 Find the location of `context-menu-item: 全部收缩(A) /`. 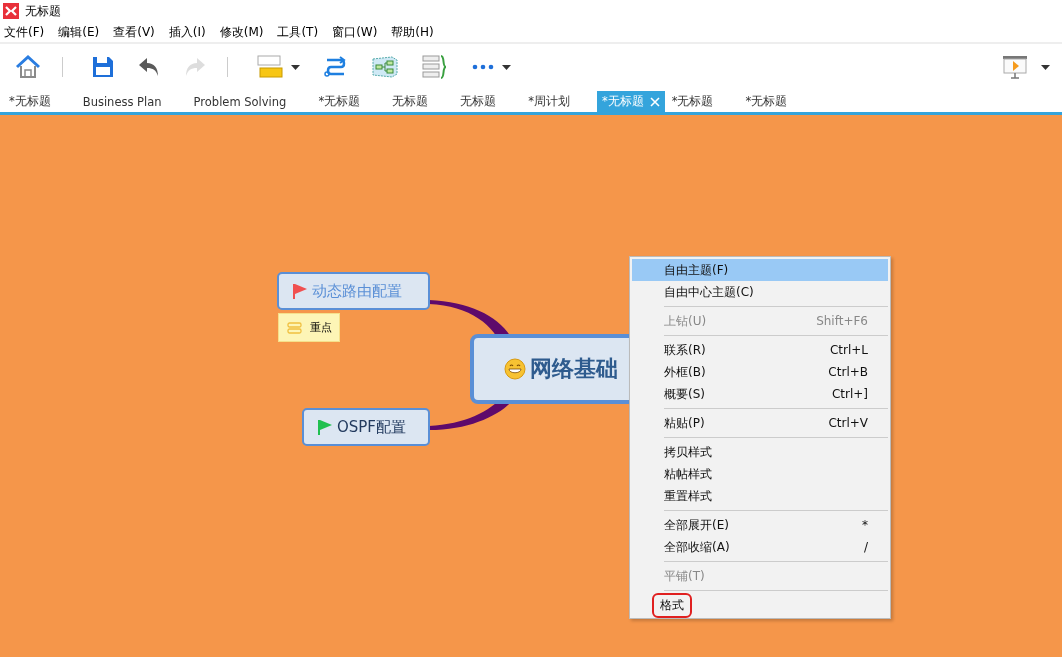

context-menu-item: 全部收缩(A) / is located at coordinates (760, 547).